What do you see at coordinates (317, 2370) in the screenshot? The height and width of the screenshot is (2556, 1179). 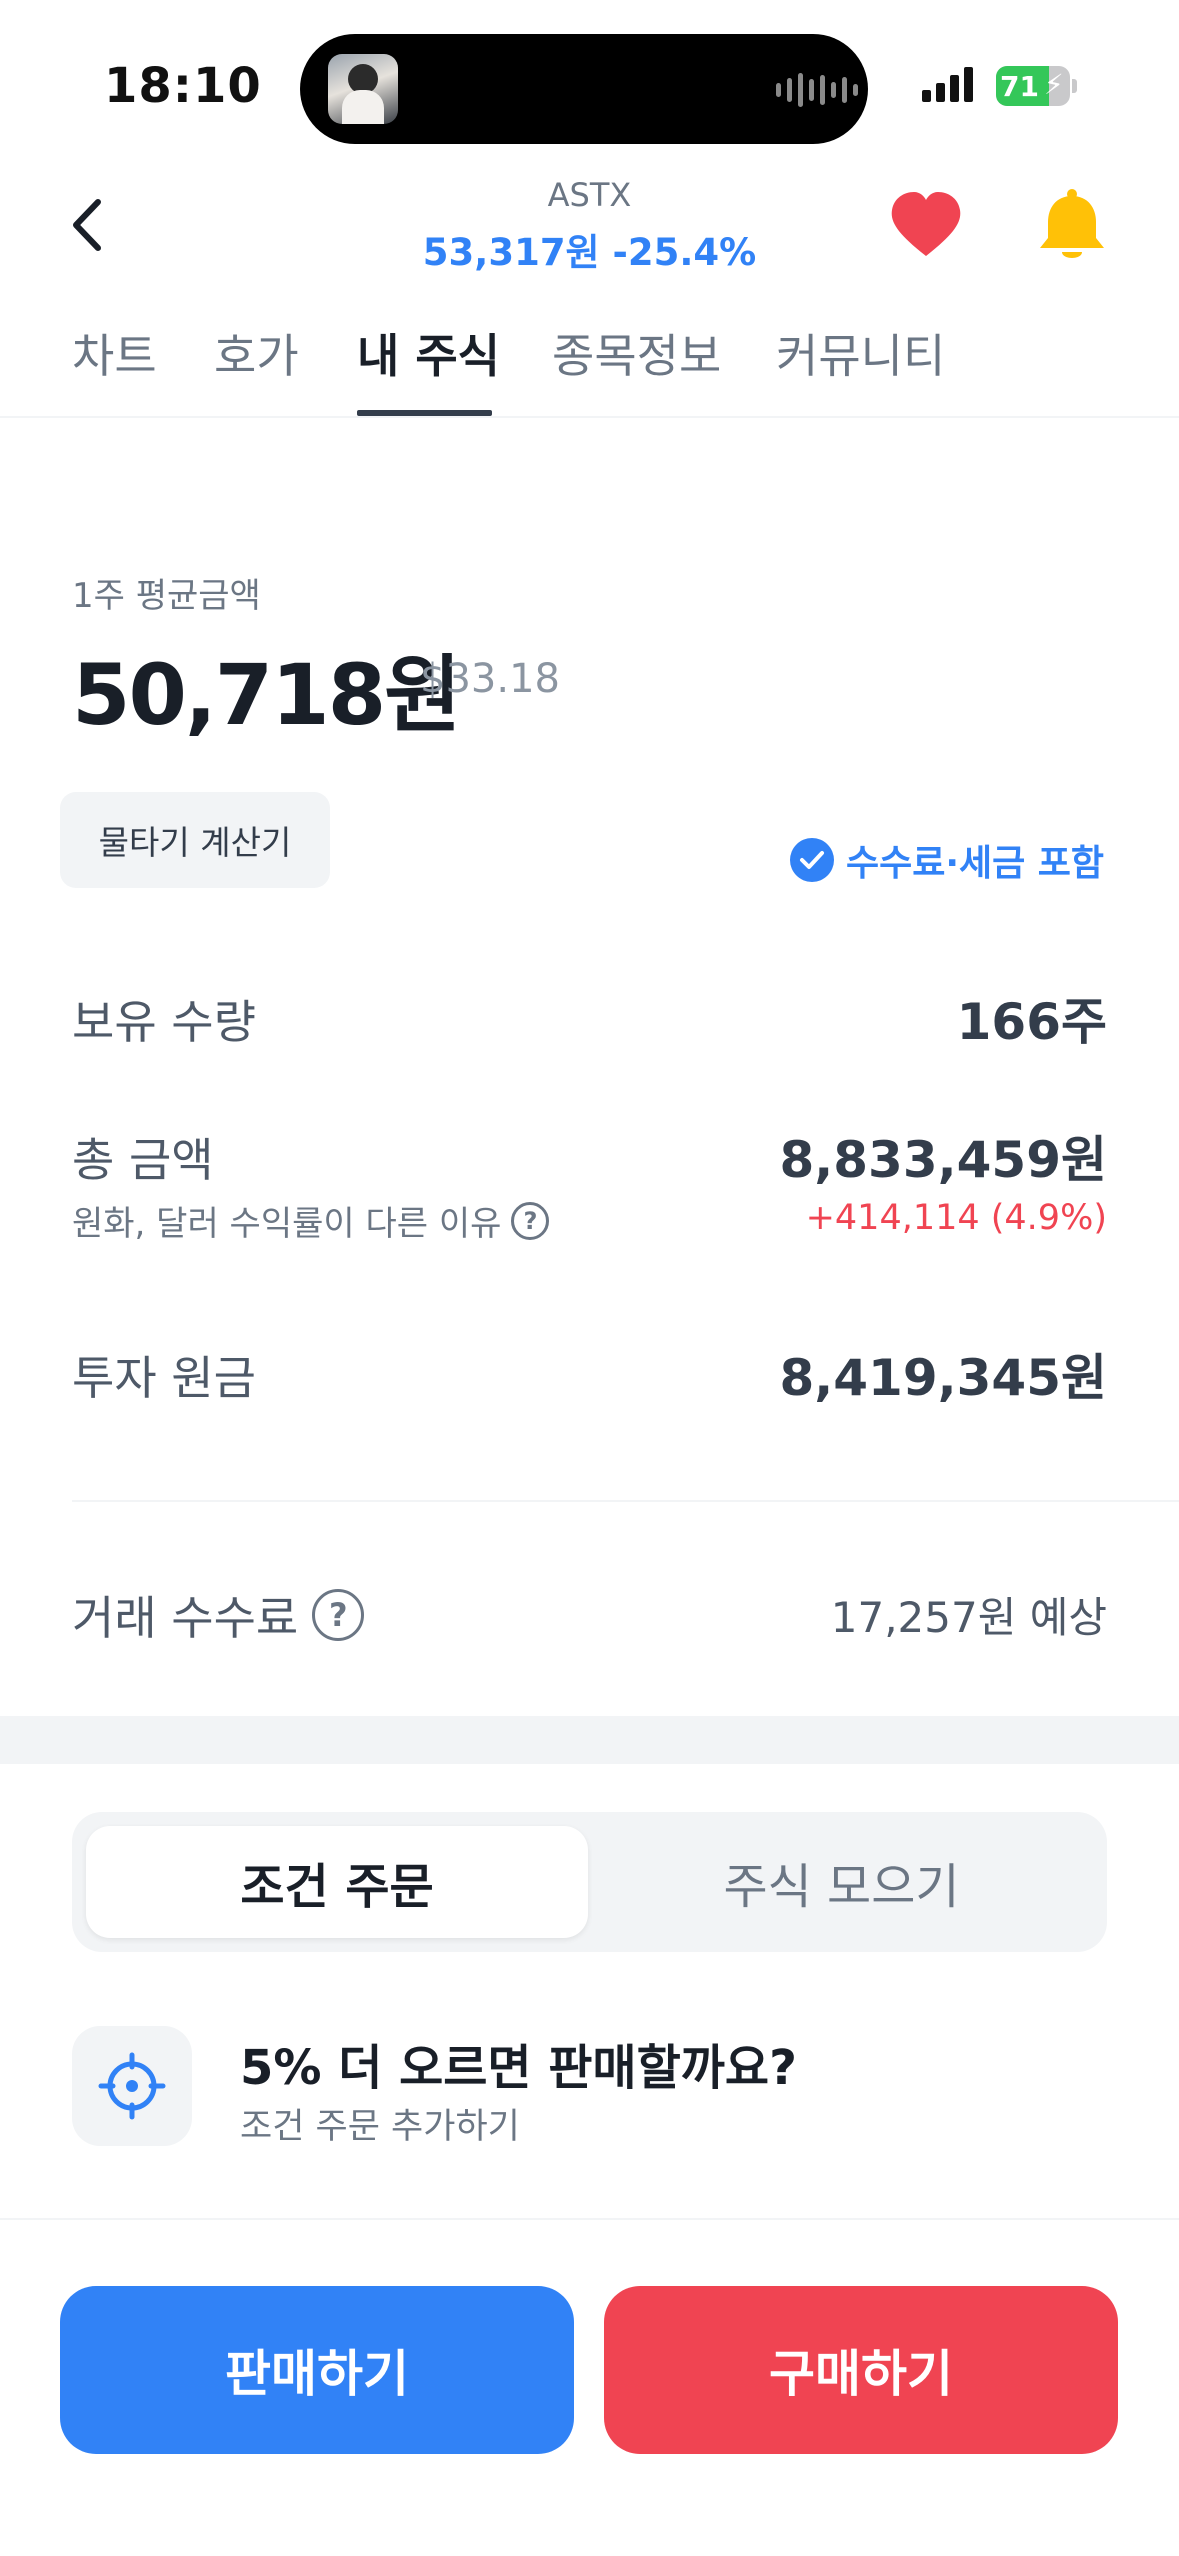 I see `sell-button: 판매하기` at bounding box center [317, 2370].